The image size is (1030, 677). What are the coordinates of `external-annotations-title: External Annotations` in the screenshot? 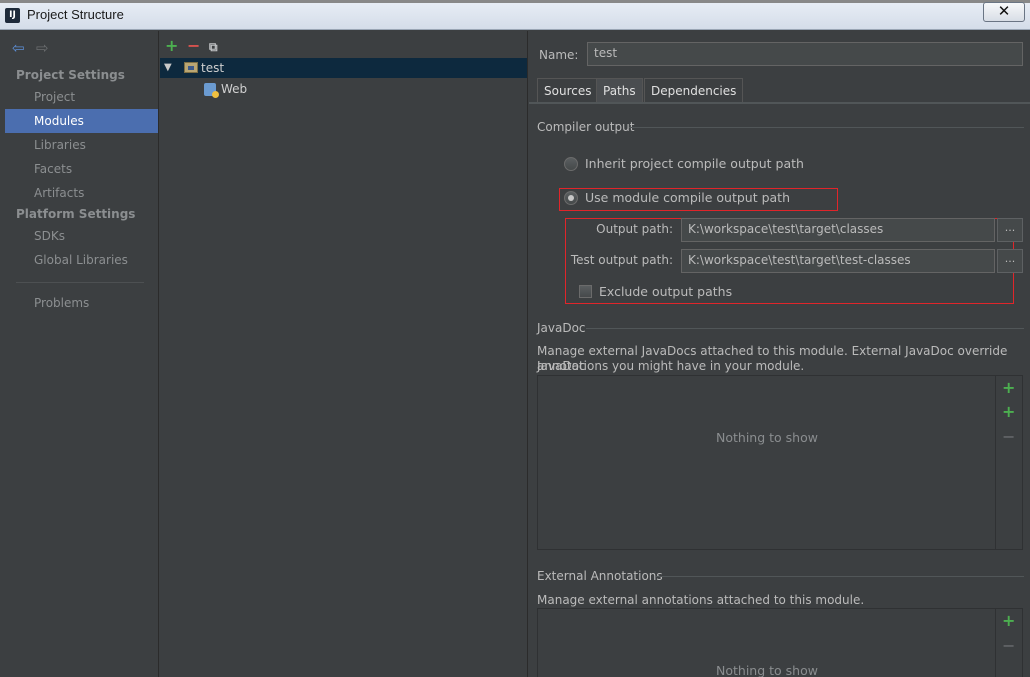 It's located at (600, 576).